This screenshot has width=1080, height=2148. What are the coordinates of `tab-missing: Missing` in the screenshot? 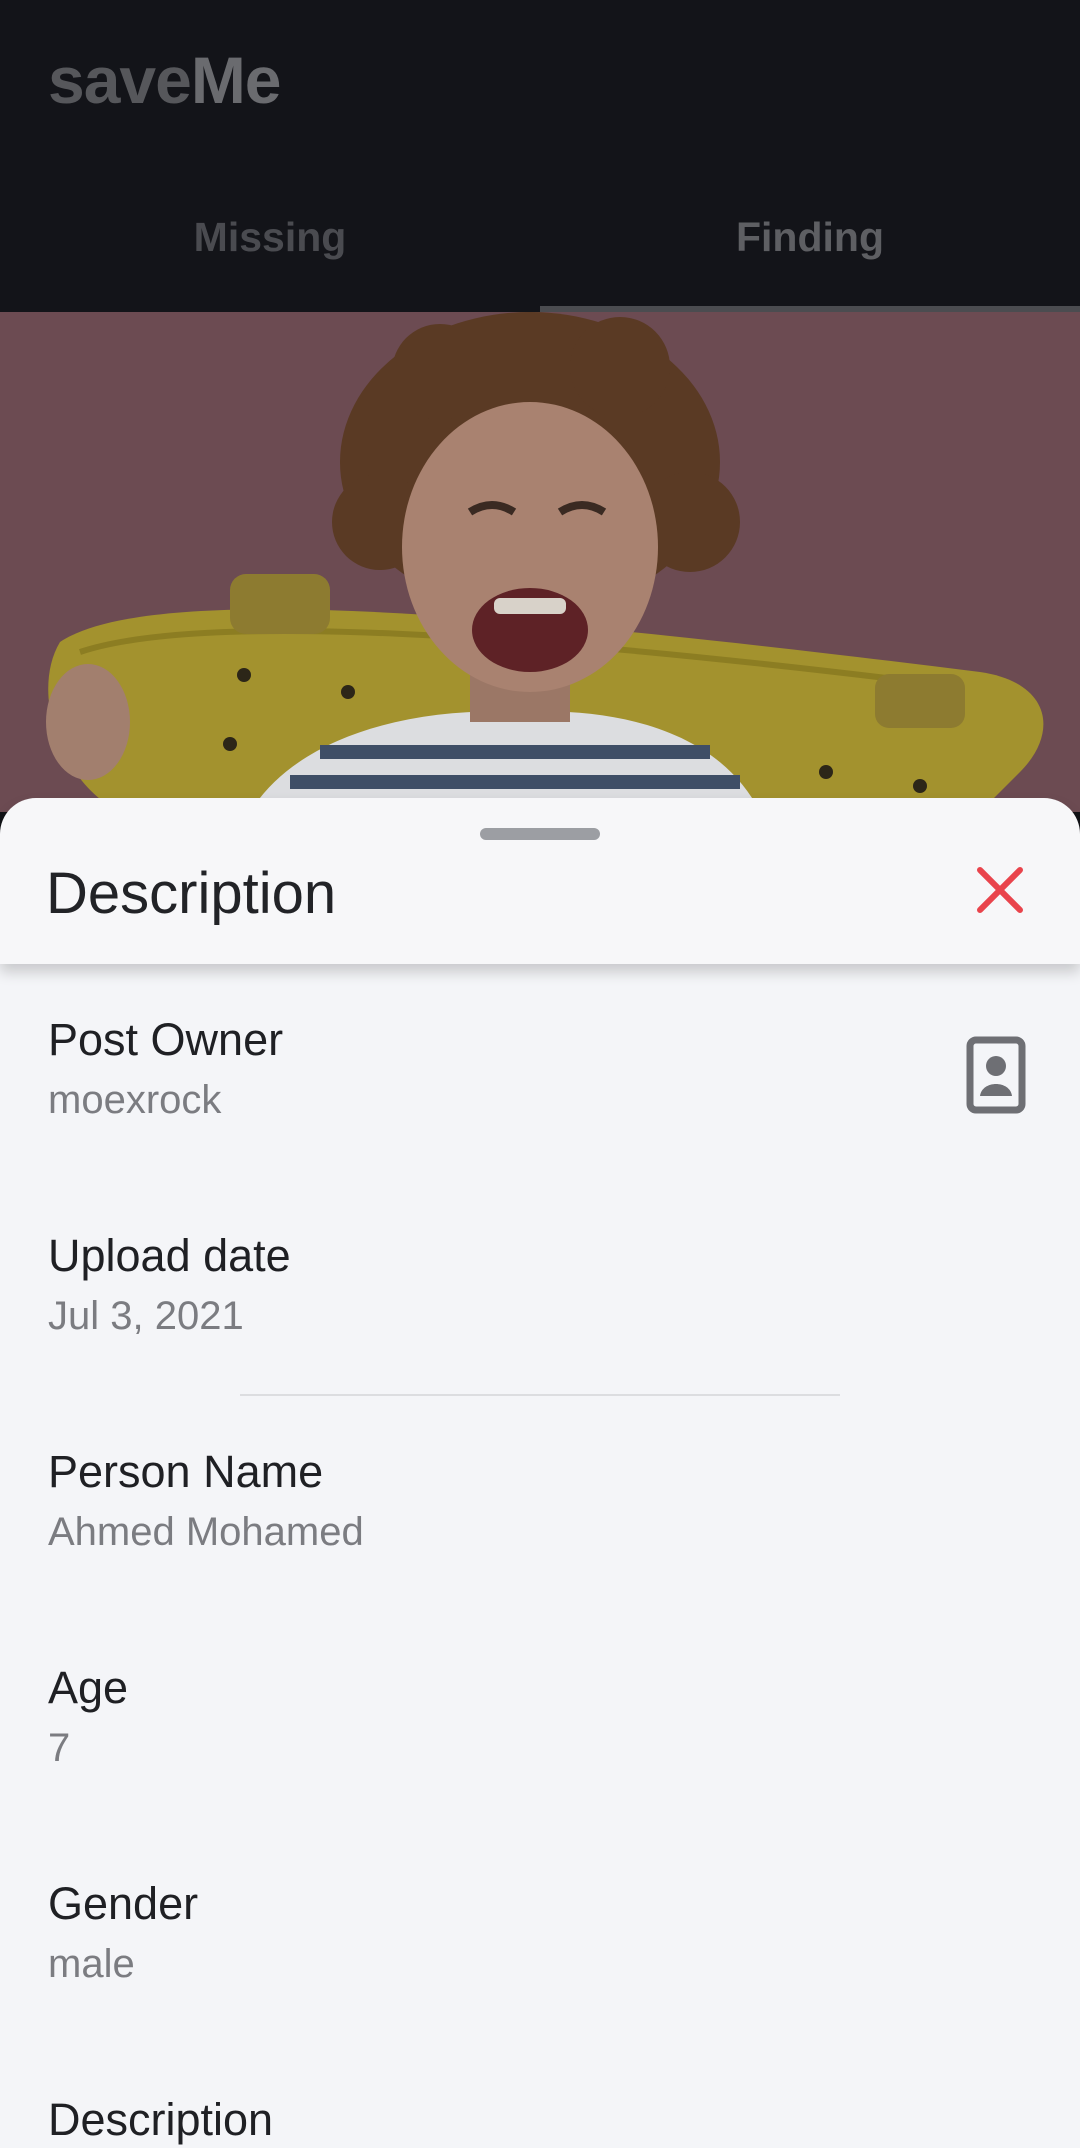 It's located at (270, 251).